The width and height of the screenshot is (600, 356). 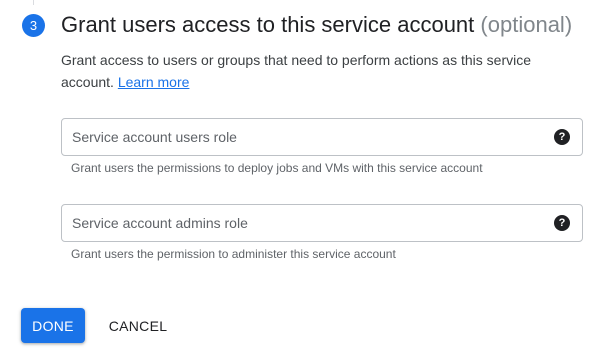 I want to click on service-account-admins-role-field: ?, so click(x=322, y=223).